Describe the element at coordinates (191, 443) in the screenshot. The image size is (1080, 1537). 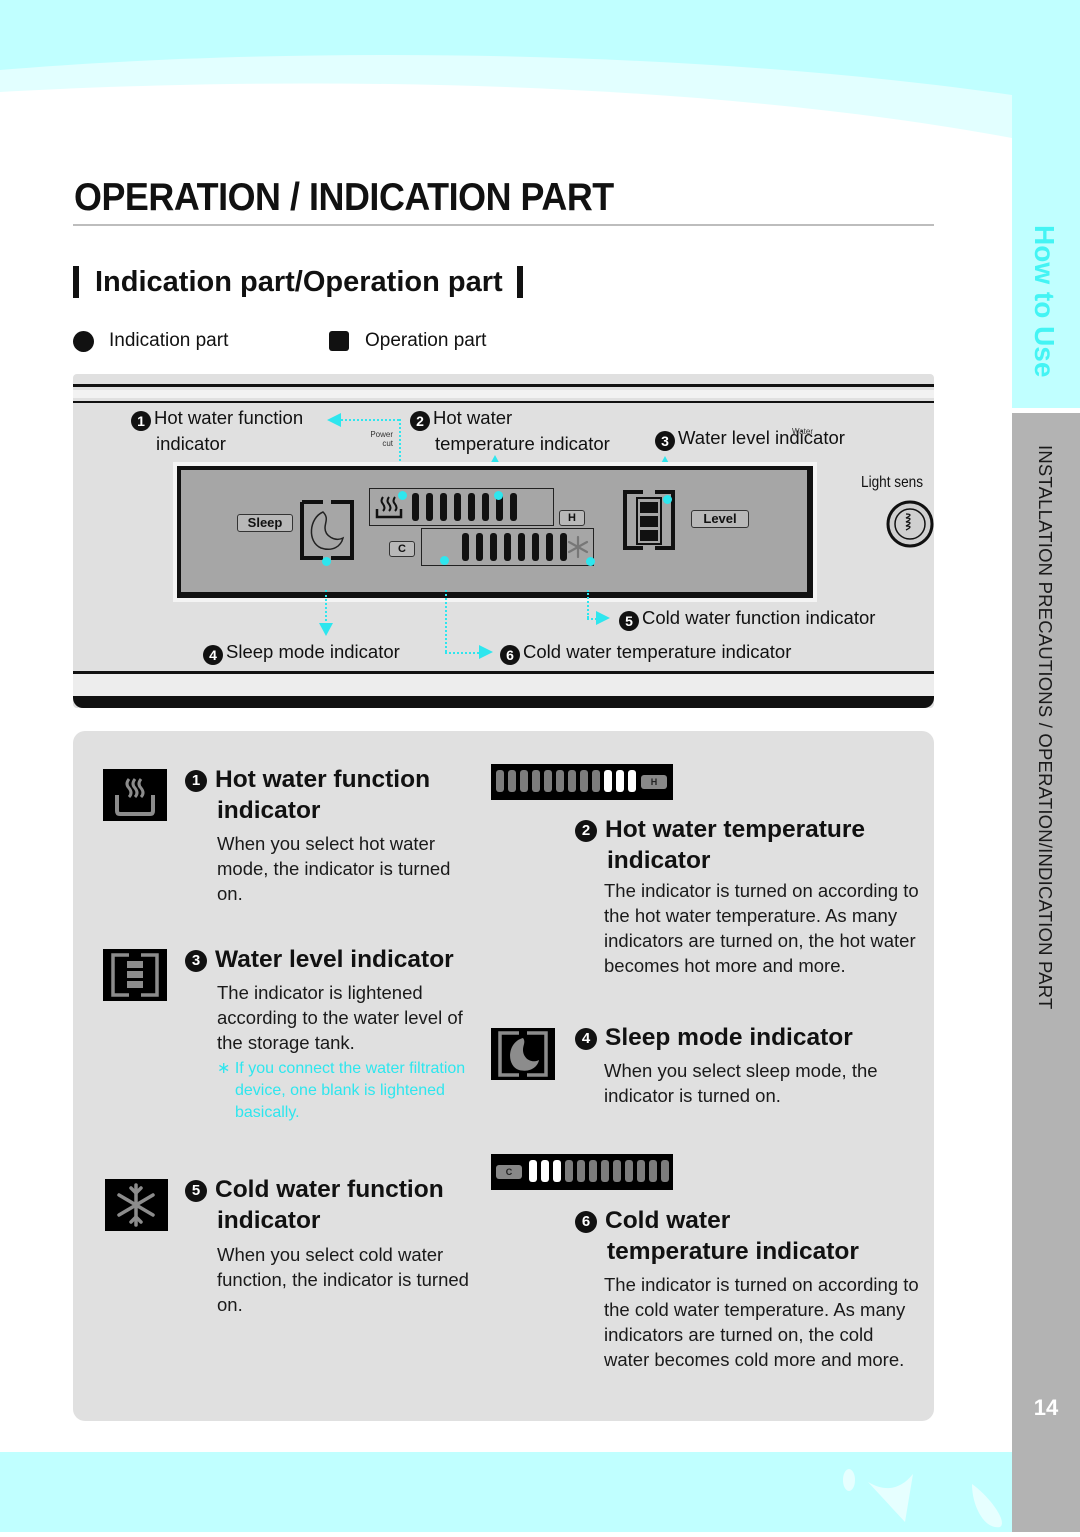
I see `callout-text: indicator` at that location.